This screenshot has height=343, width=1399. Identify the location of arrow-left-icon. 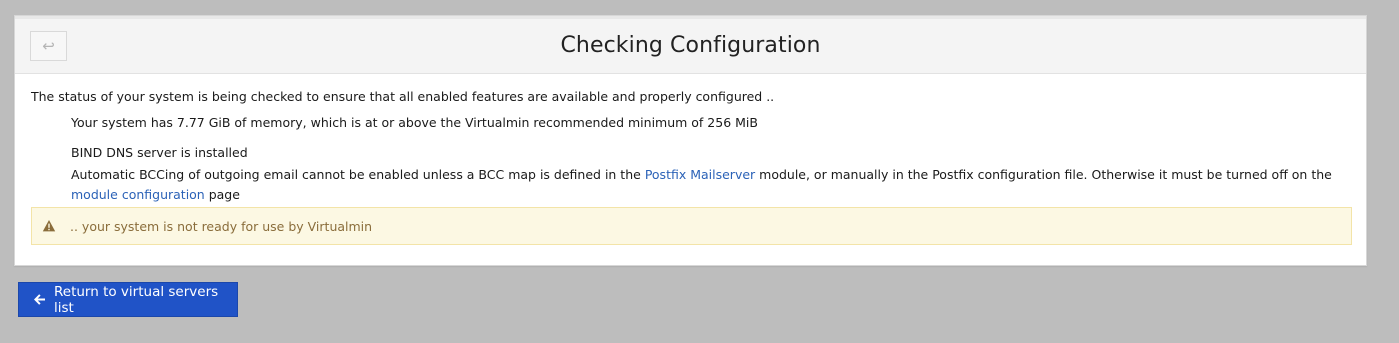
(39, 299).